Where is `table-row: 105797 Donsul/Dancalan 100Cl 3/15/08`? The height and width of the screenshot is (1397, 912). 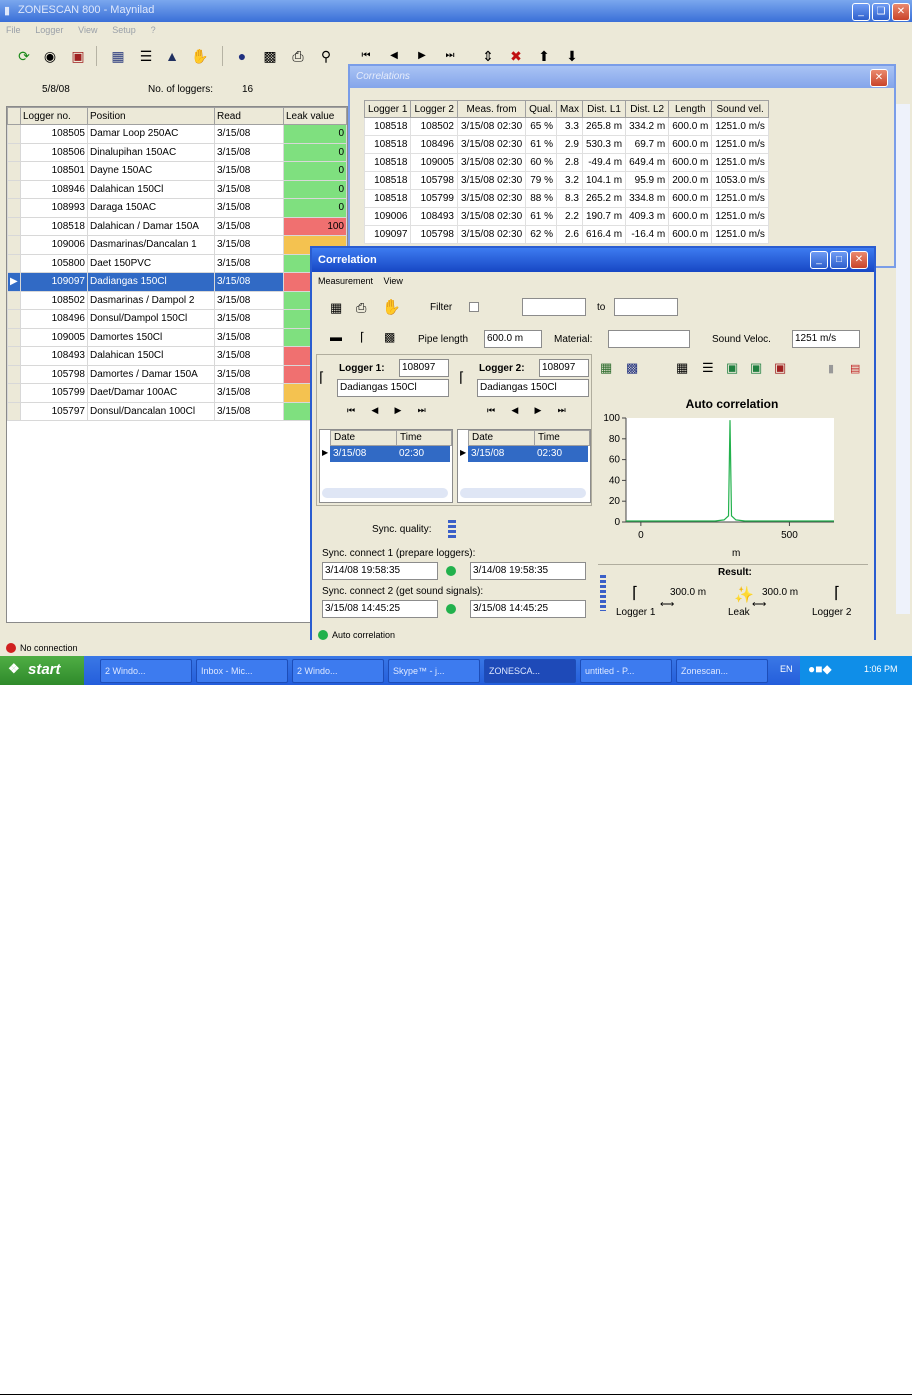
table-row: 105797 Donsul/Dancalan 100Cl 3/15/08 is located at coordinates (177, 411).